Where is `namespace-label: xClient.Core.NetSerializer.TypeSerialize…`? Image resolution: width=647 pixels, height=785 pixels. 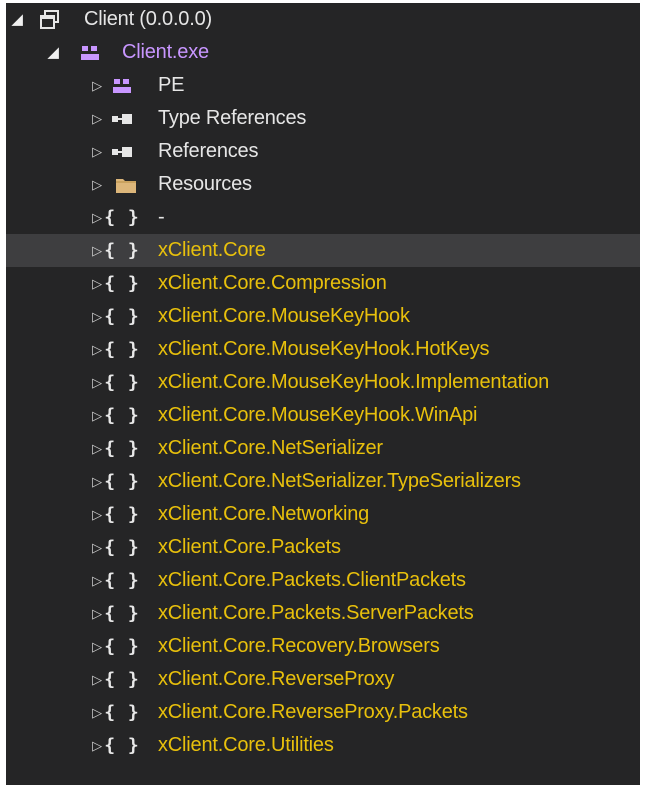
namespace-label: xClient.Core.NetSerializer.TypeSerialize… is located at coordinates (339, 481).